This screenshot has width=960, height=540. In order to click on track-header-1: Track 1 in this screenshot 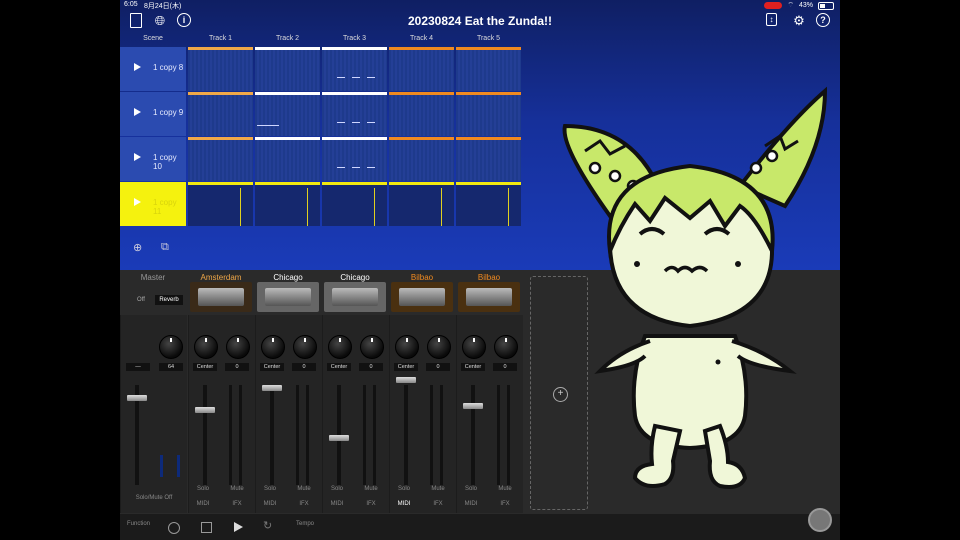, I will do `click(220, 40)`.